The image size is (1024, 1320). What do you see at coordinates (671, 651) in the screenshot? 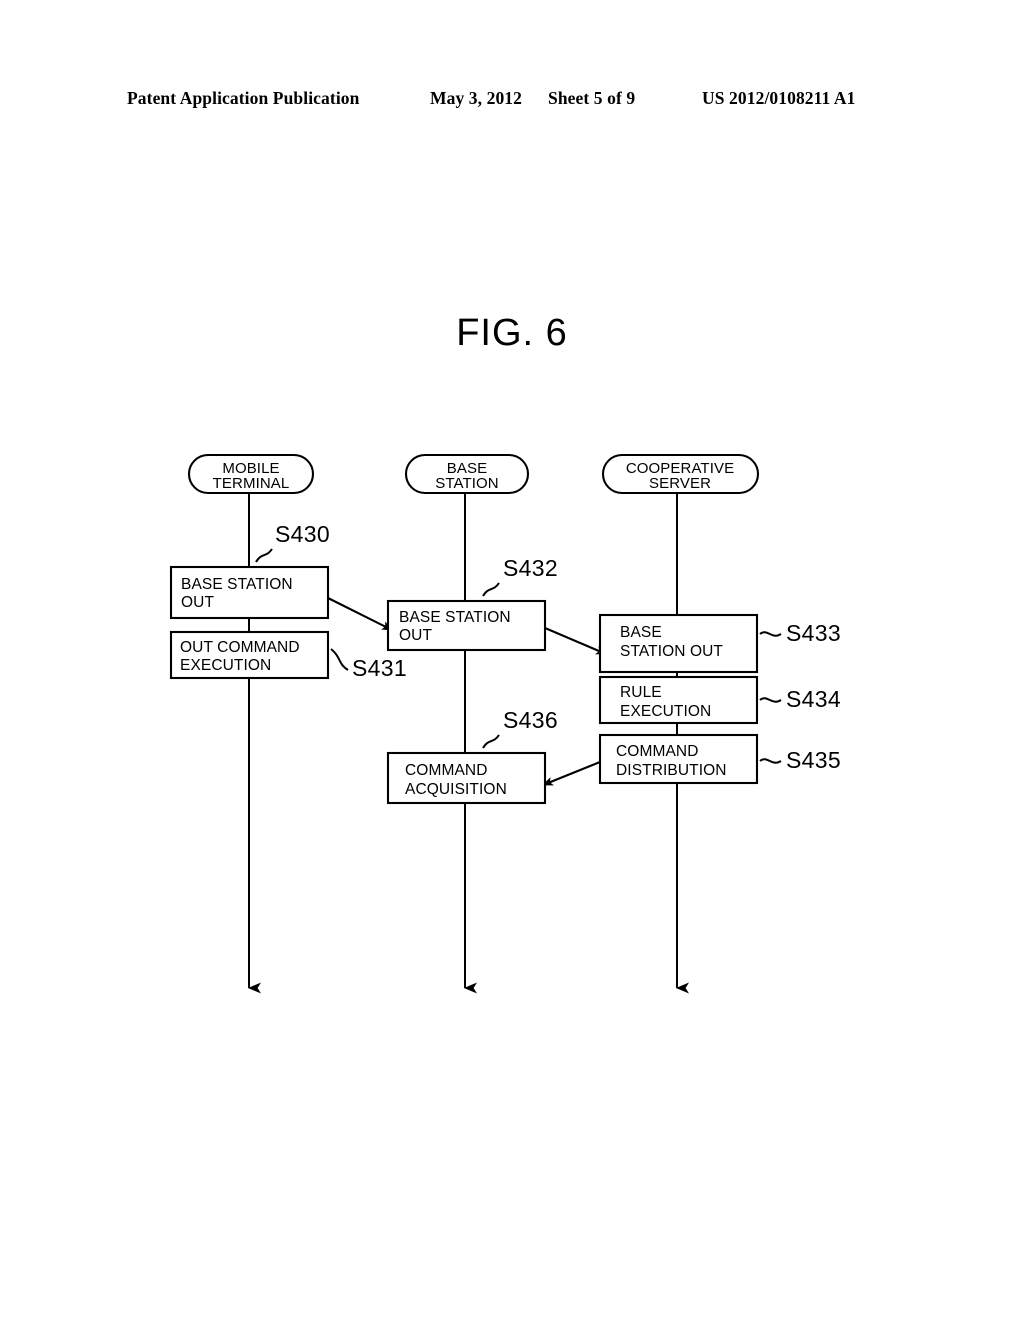
I see `process-box-label-line2: STATION OUT` at bounding box center [671, 651].